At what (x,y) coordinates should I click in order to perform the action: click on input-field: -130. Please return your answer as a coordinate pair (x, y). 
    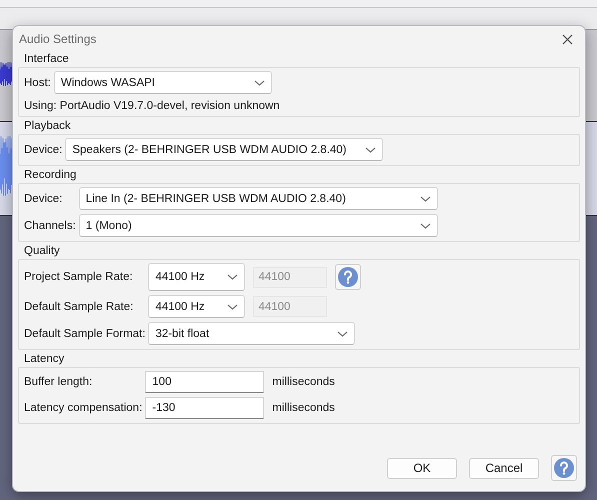
    Looking at the image, I should click on (204, 408).